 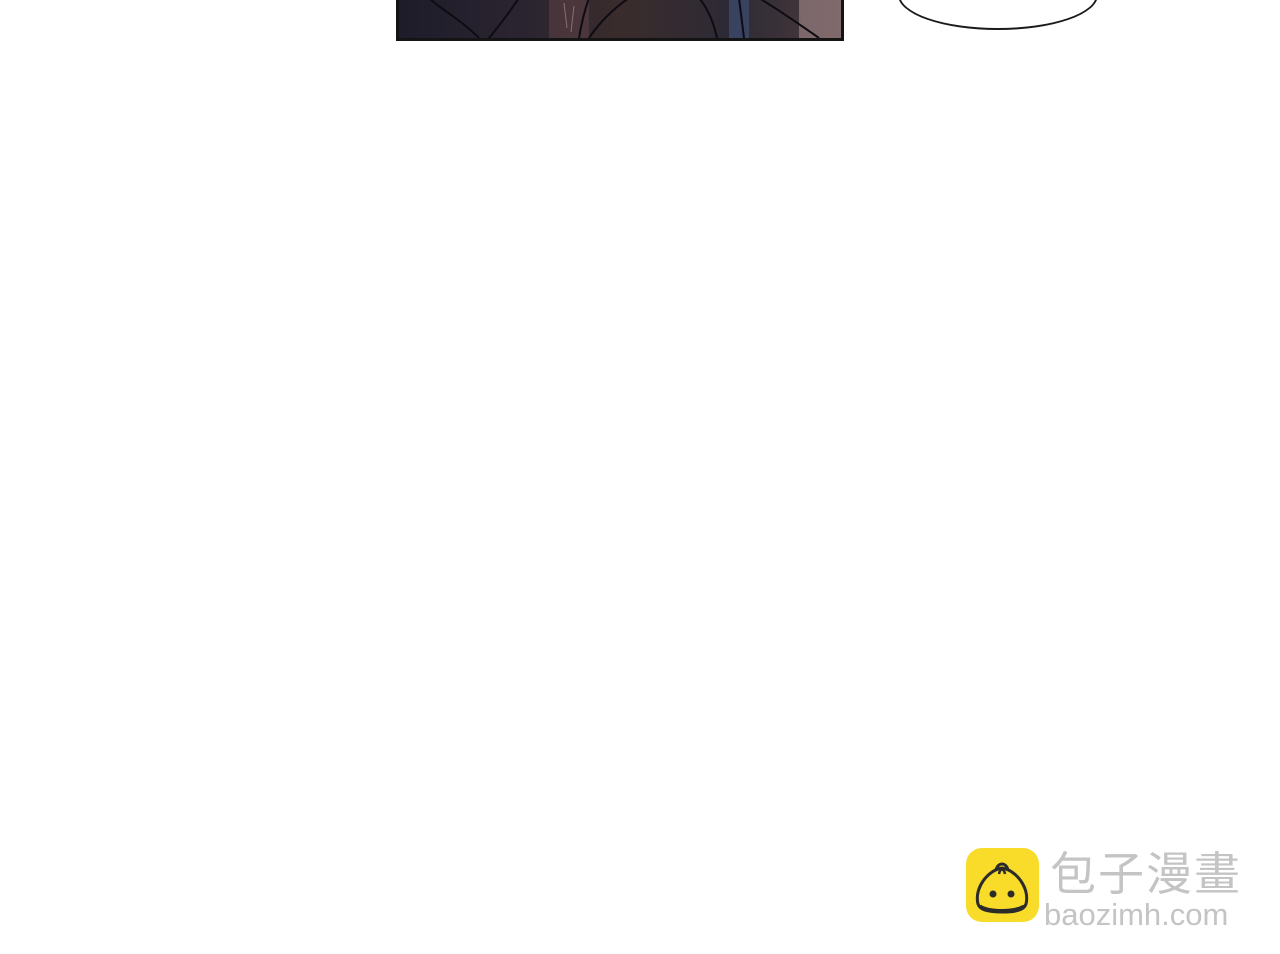 I want to click on panel-artwork, so click(x=635, y=19).